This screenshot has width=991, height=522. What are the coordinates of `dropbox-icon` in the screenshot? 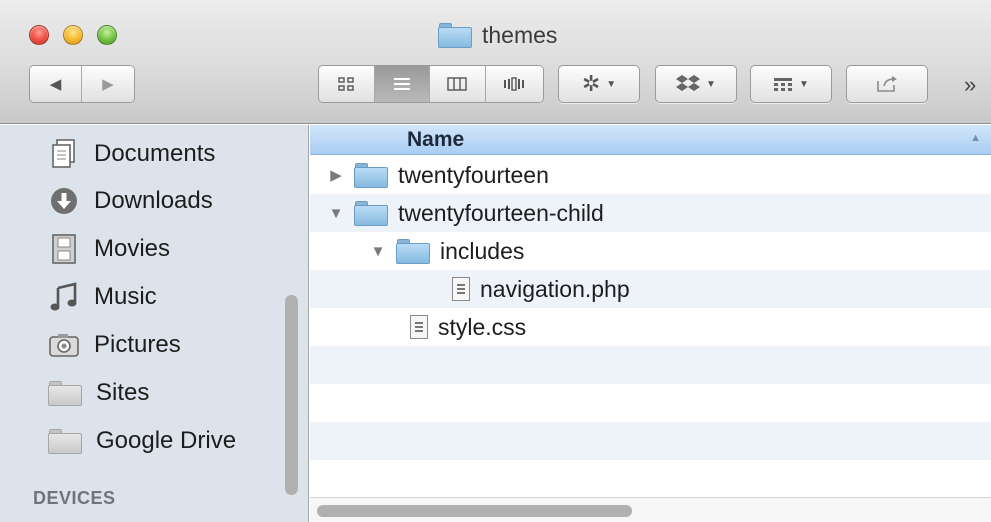 It's located at (688, 83).